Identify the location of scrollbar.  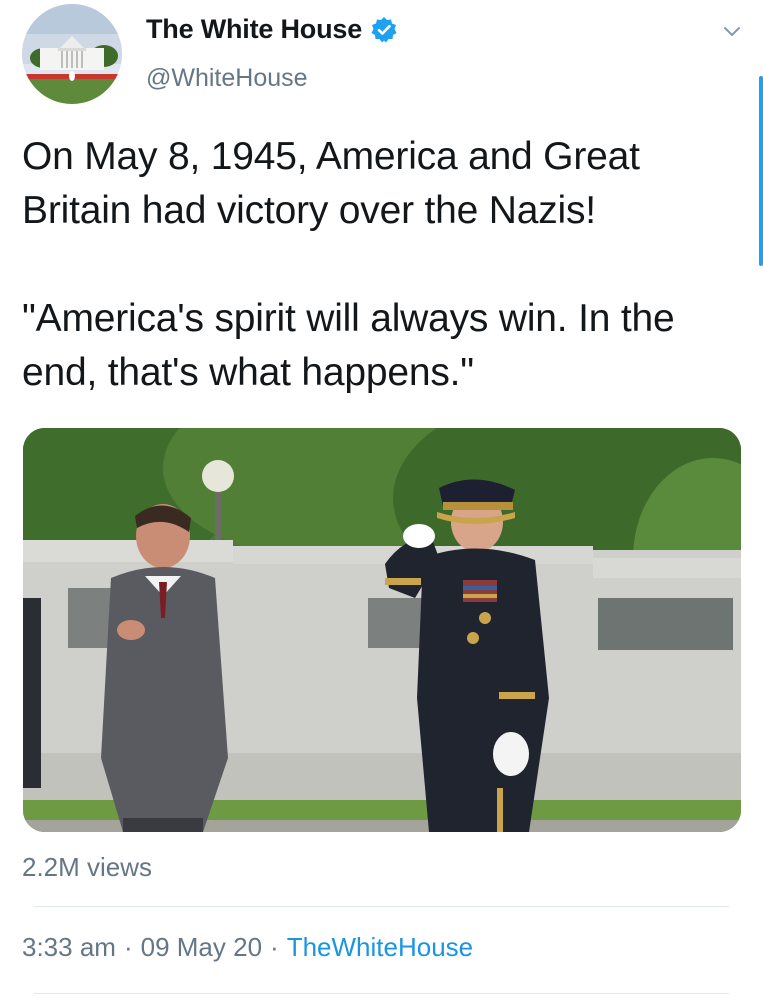
(761, 171).